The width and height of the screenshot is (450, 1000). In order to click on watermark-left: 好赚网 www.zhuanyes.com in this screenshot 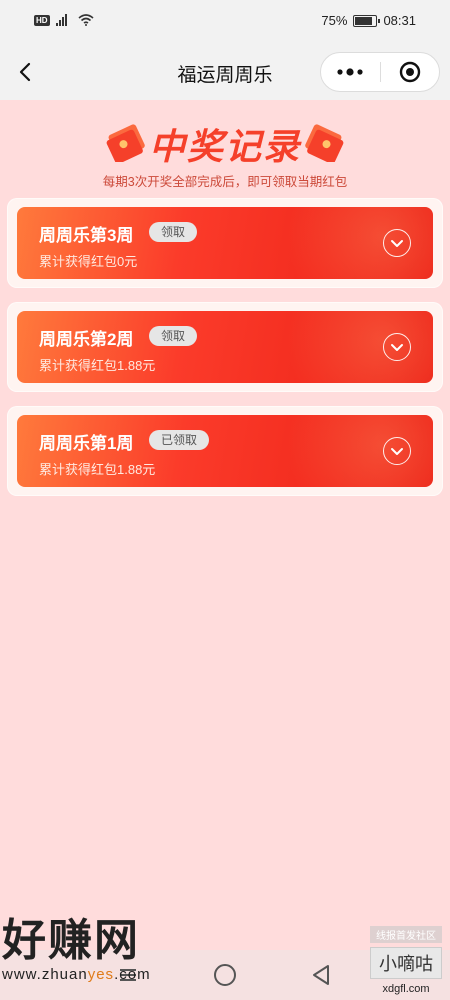, I will do `click(102, 958)`.